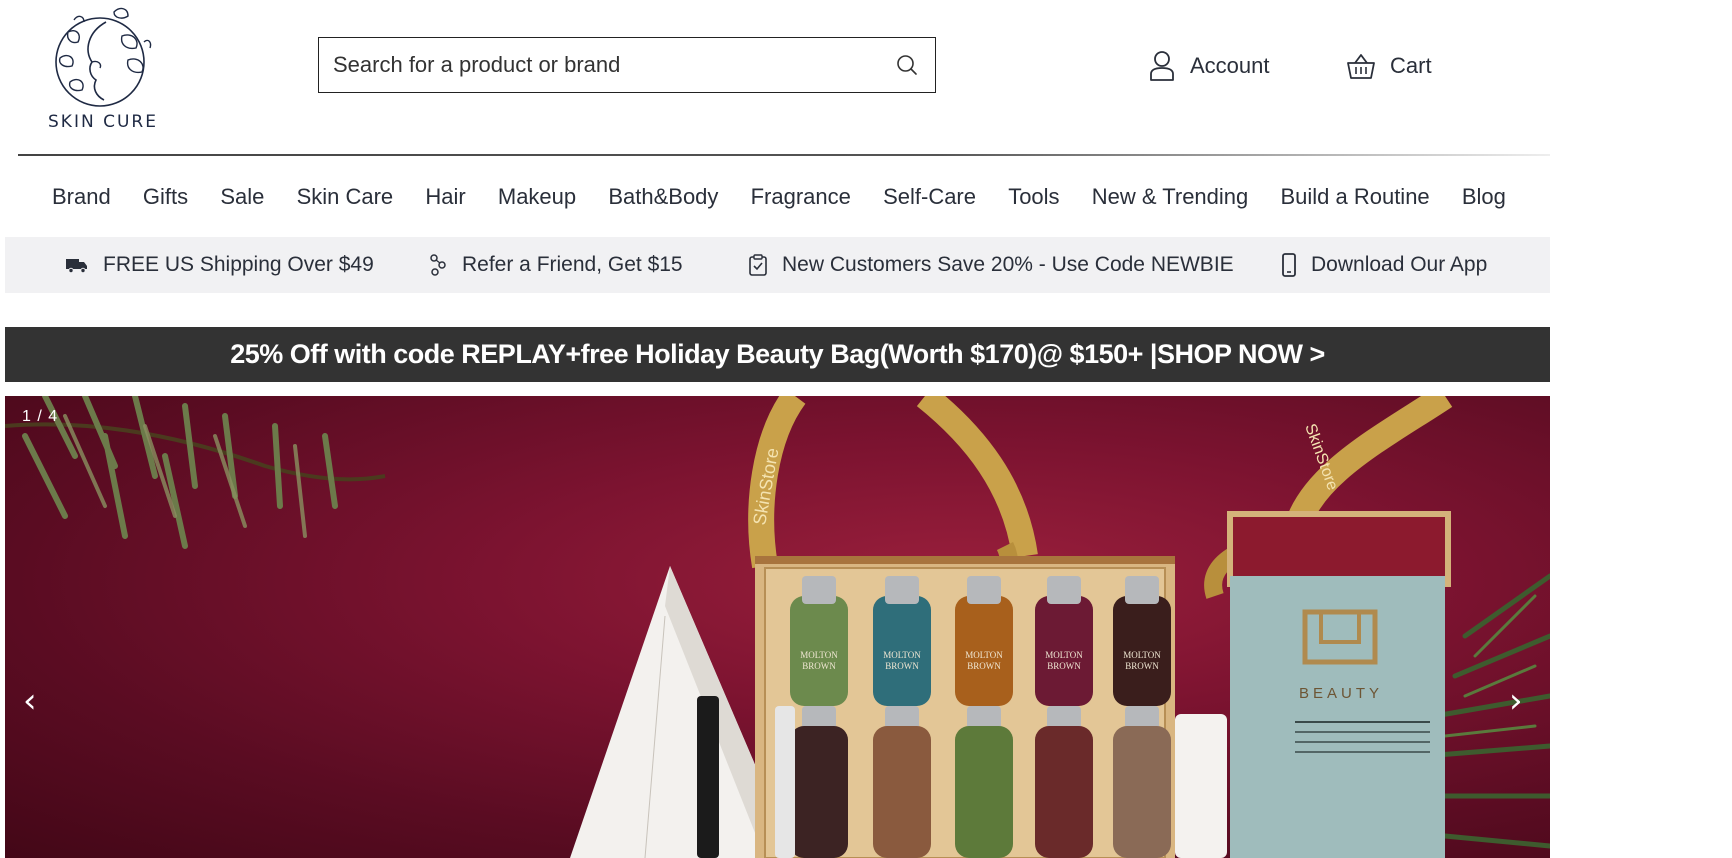 The height and width of the screenshot is (858, 1732). What do you see at coordinates (40, 416) in the screenshot?
I see `carousel-counter: 1 / 4` at bounding box center [40, 416].